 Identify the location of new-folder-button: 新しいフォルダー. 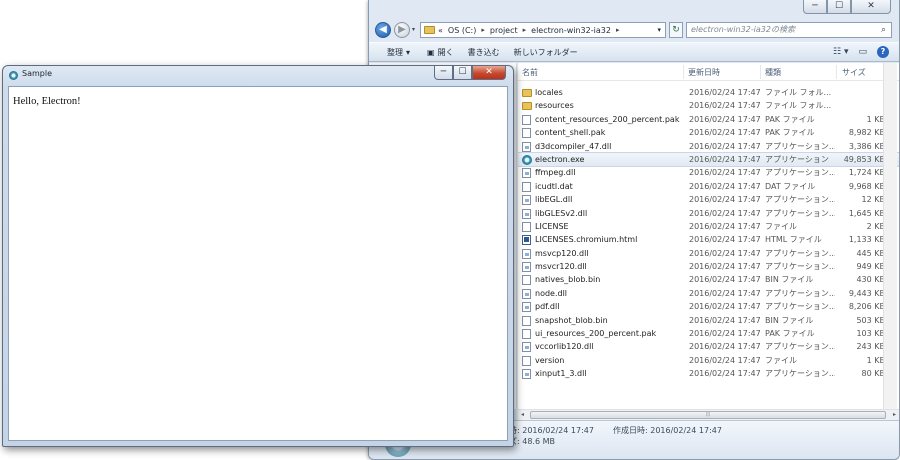
(546, 52).